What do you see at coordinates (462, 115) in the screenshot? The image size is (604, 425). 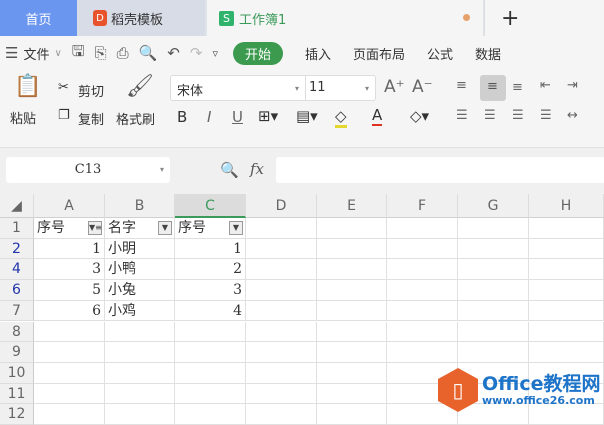 I see `align-left-icon: ☰` at bounding box center [462, 115].